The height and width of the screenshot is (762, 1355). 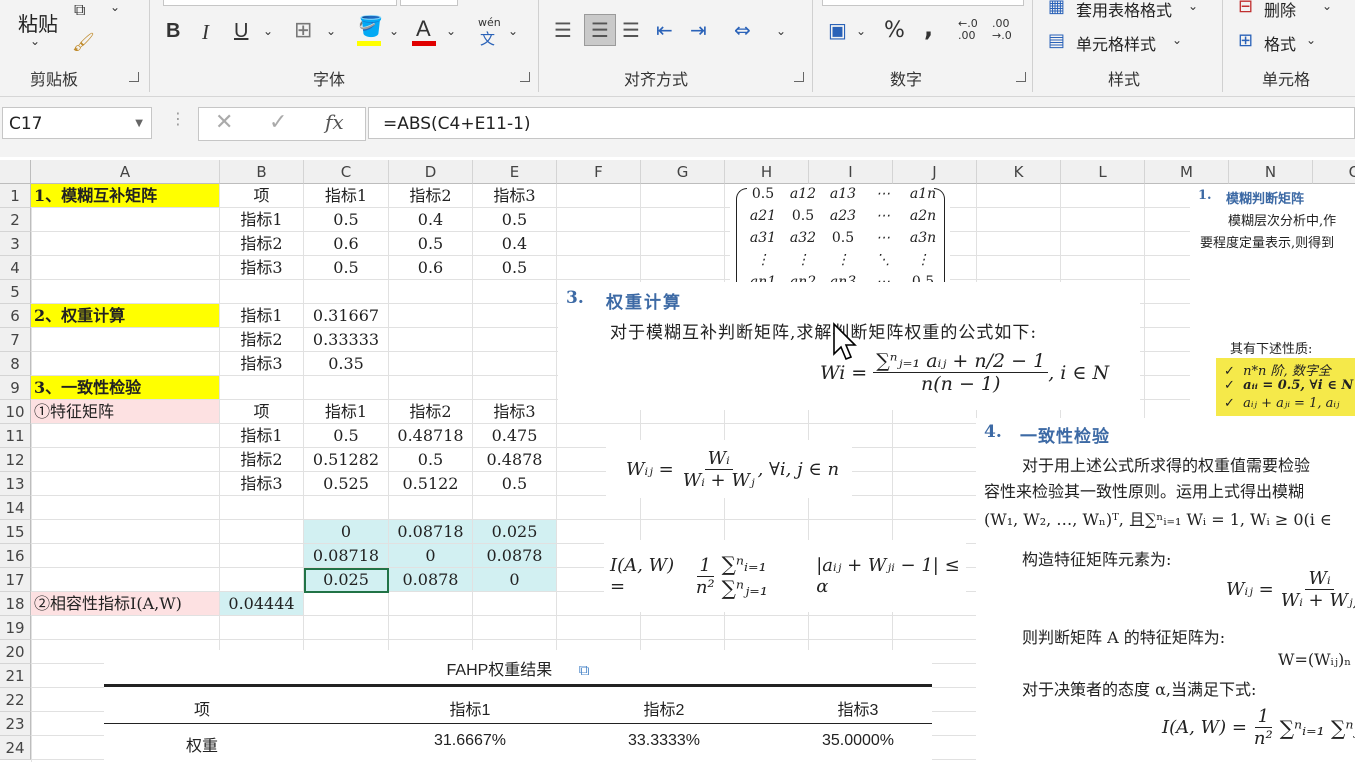 What do you see at coordinates (38, 22) in the screenshot?
I see `paste-button: 粘贴` at bounding box center [38, 22].